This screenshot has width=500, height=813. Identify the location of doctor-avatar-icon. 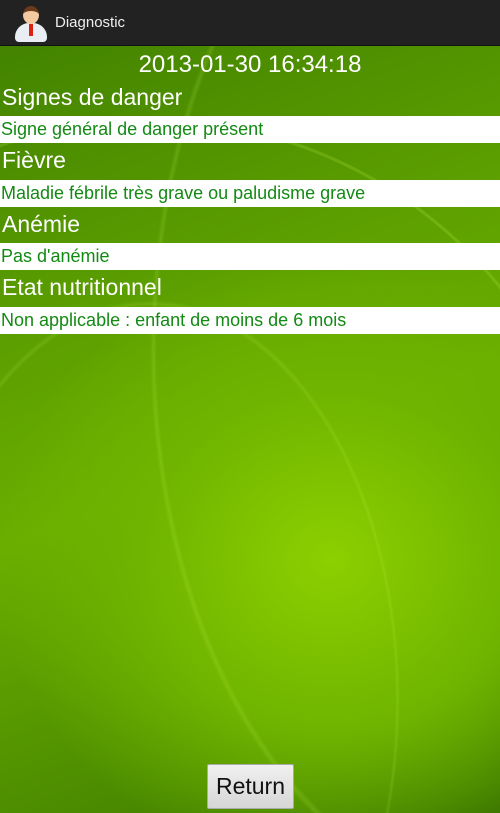
(31, 23).